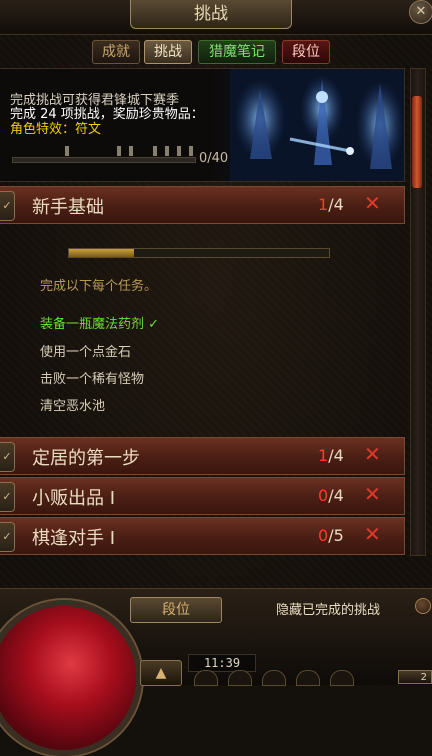 The image size is (432, 756). I want to click on section-title: 棋逢对手 I, so click(74, 538).